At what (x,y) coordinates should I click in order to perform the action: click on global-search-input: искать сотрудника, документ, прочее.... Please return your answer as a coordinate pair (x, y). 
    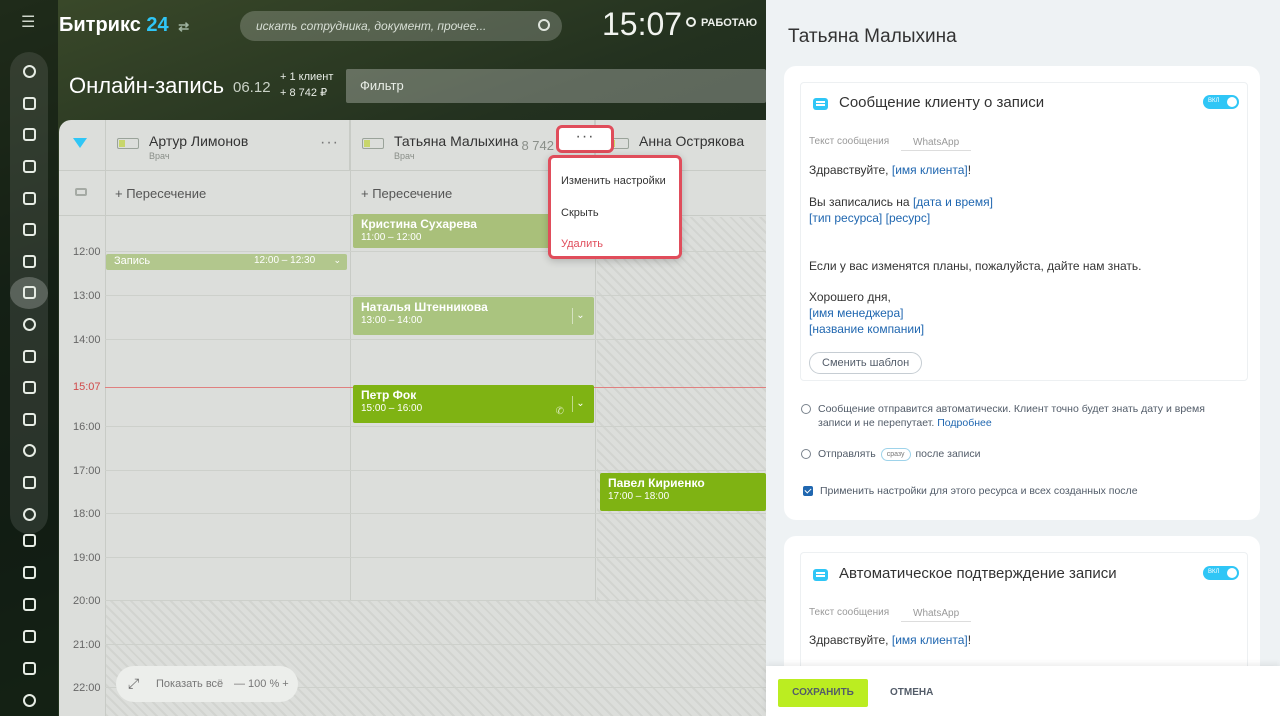
    Looking at the image, I should click on (401, 26).